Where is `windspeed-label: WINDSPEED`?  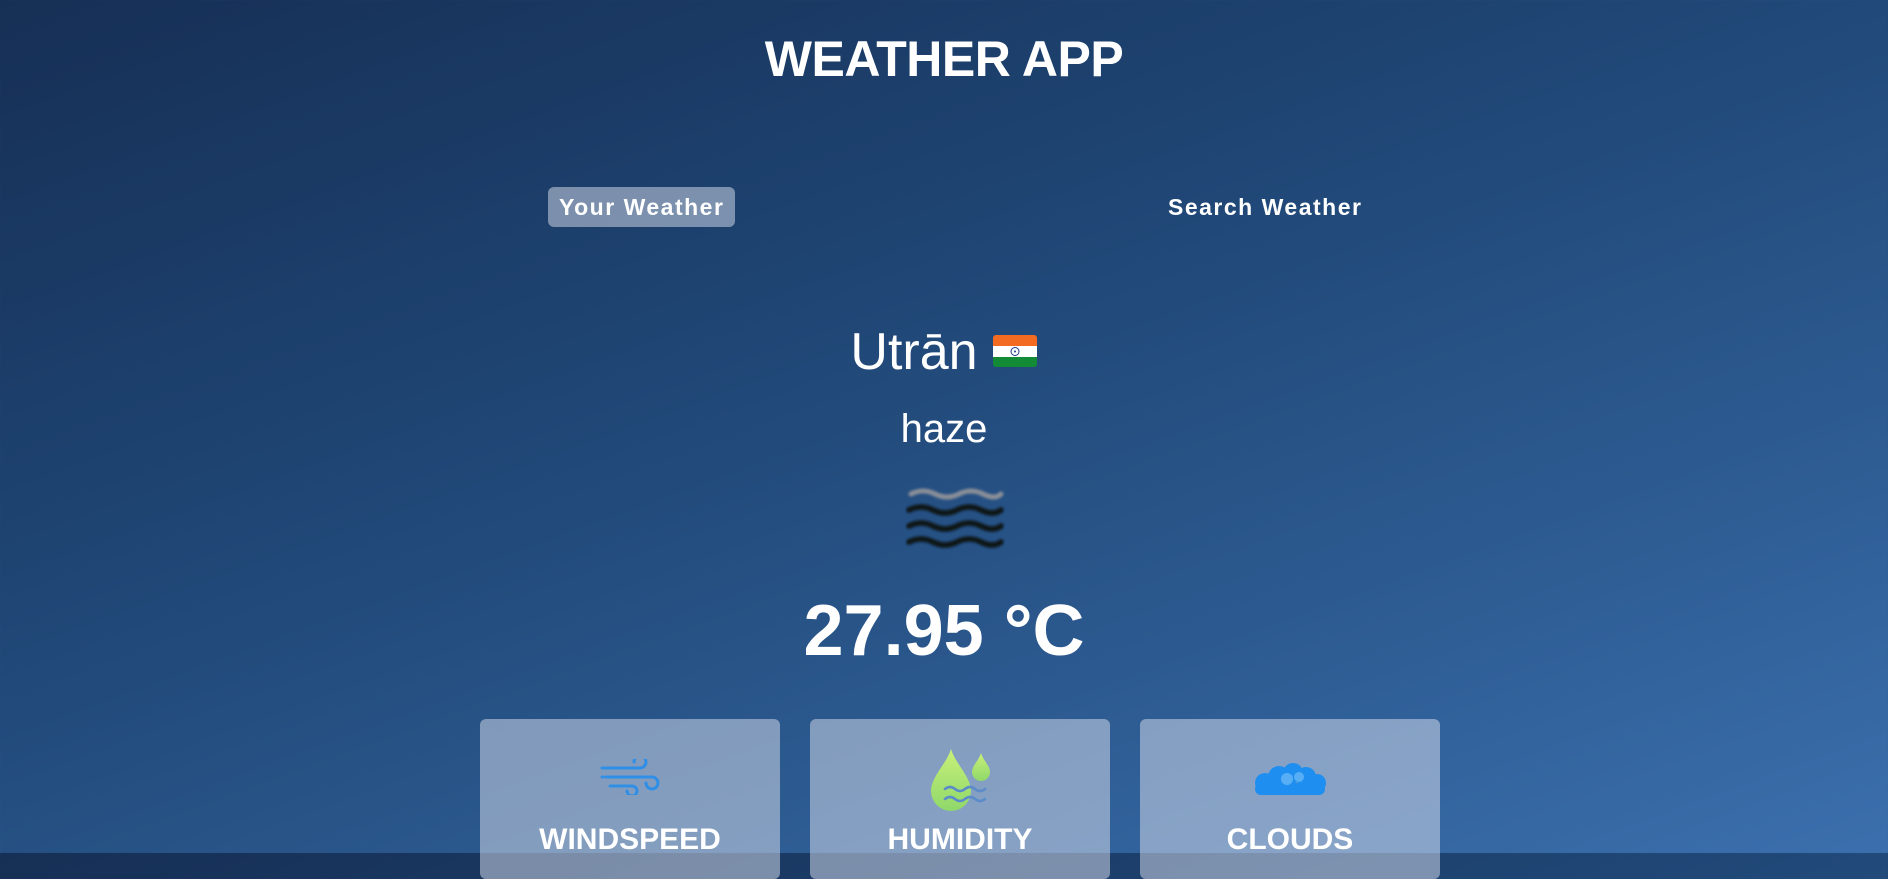 windspeed-label: WINDSPEED is located at coordinates (630, 839).